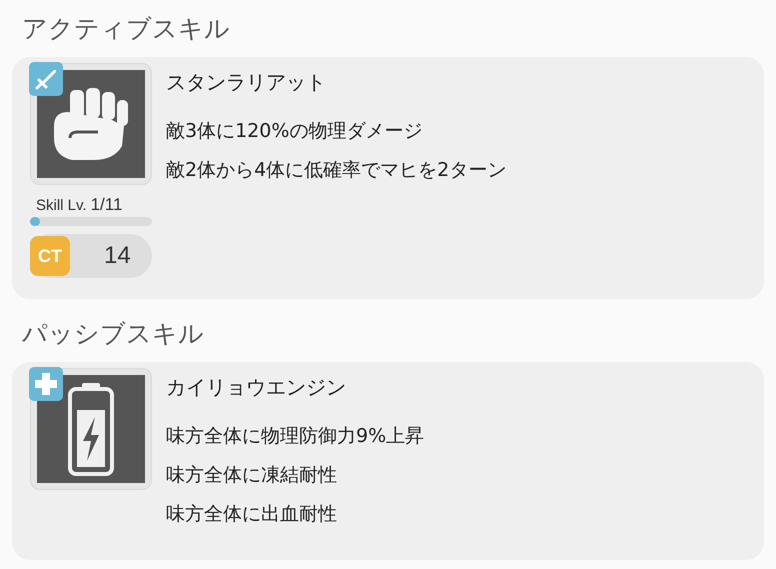  I want to click on skill-description: 味方全体に凍結耐性, so click(252, 475).